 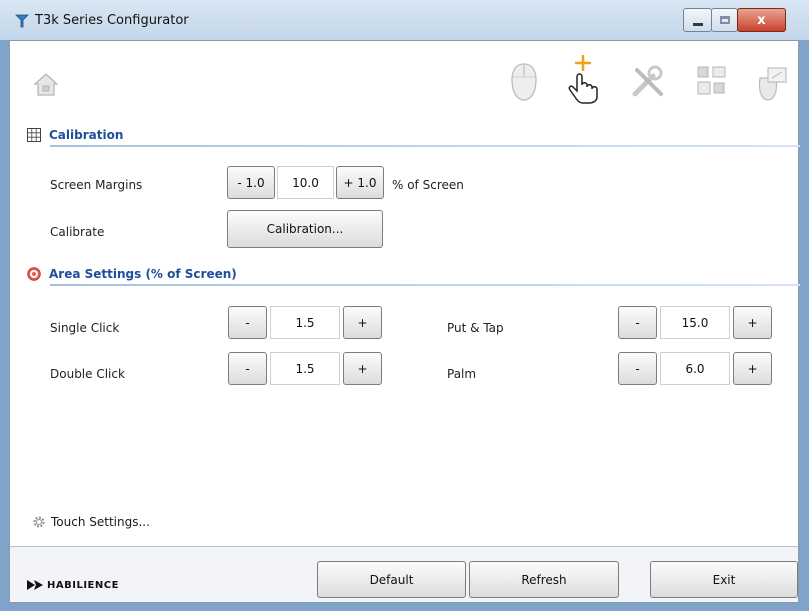 I want to click on toolbar, so click(x=404, y=81).